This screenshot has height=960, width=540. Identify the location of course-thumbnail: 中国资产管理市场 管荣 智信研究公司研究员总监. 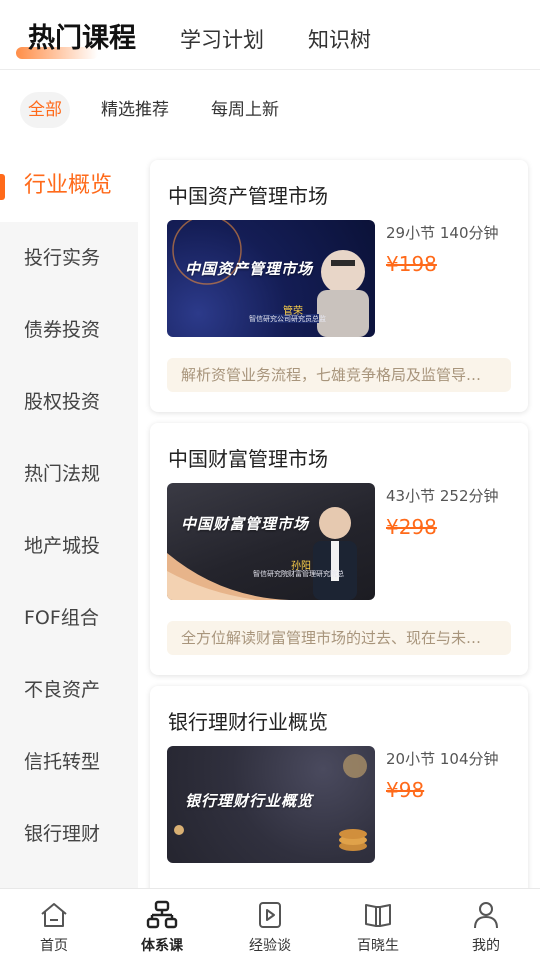
(271, 278).